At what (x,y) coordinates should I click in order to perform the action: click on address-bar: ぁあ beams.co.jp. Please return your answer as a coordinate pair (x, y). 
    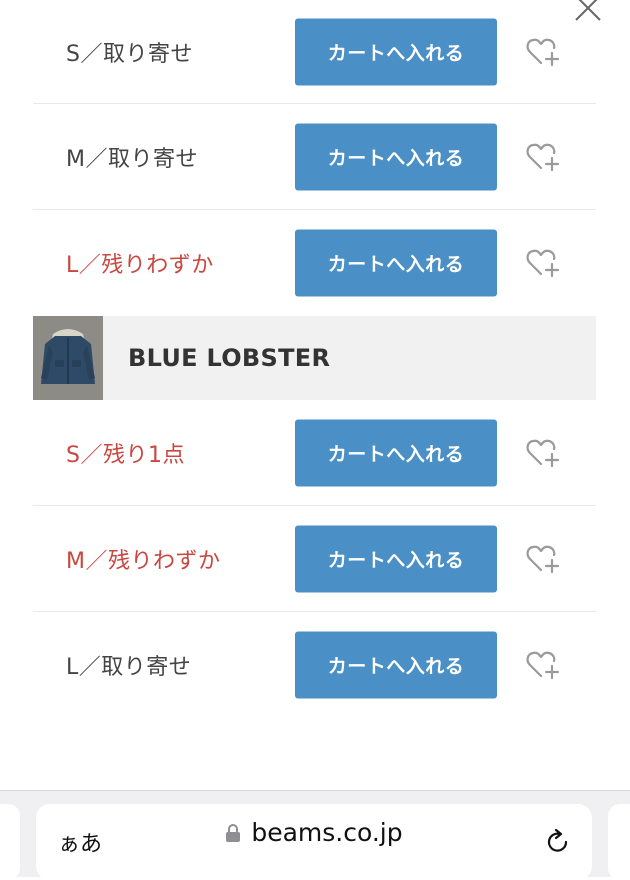
    Looking at the image, I should click on (314, 842).